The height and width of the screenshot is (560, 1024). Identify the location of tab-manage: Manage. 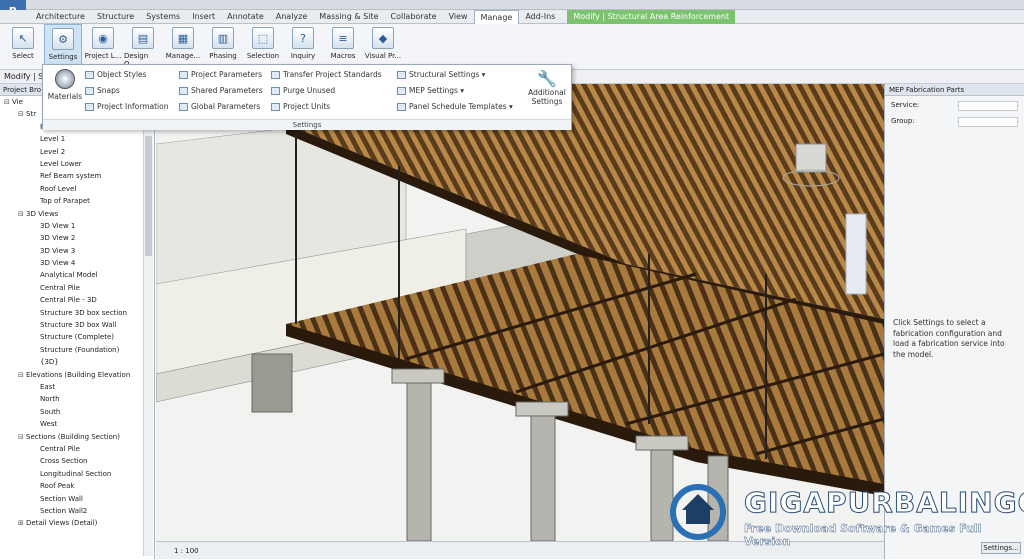
(496, 16).